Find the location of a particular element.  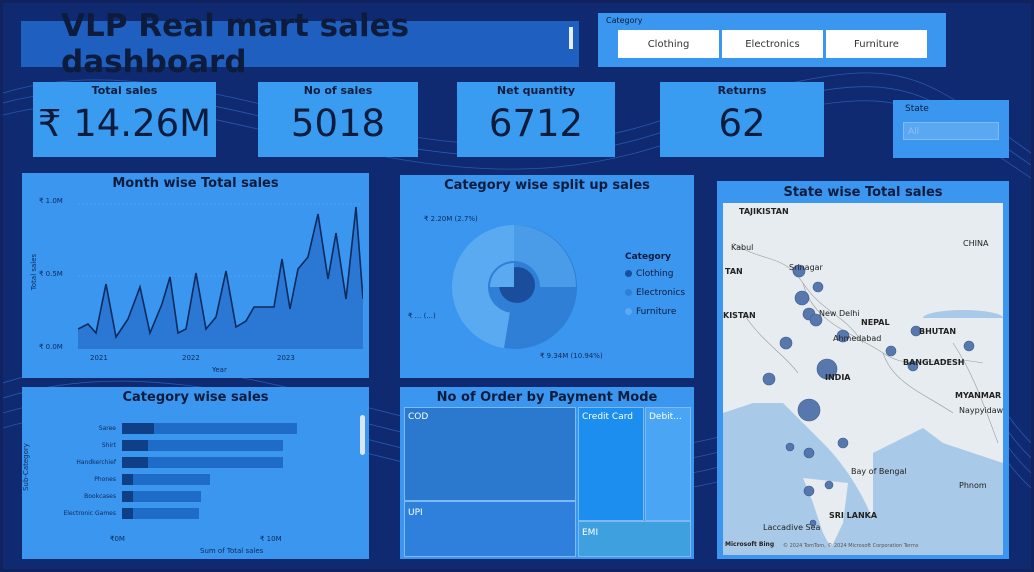

chart-title: Category wise split up sales is located at coordinates (547, 185).